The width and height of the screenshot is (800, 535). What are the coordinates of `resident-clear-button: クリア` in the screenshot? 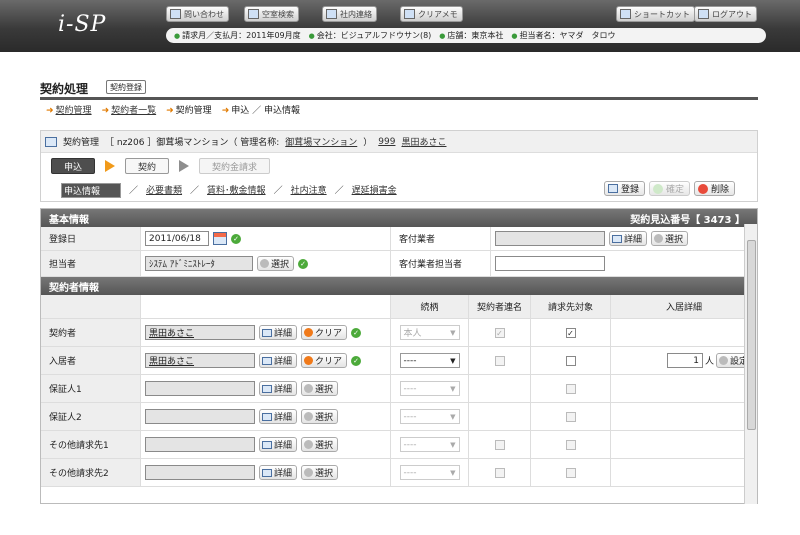 It's located at (324, 360).